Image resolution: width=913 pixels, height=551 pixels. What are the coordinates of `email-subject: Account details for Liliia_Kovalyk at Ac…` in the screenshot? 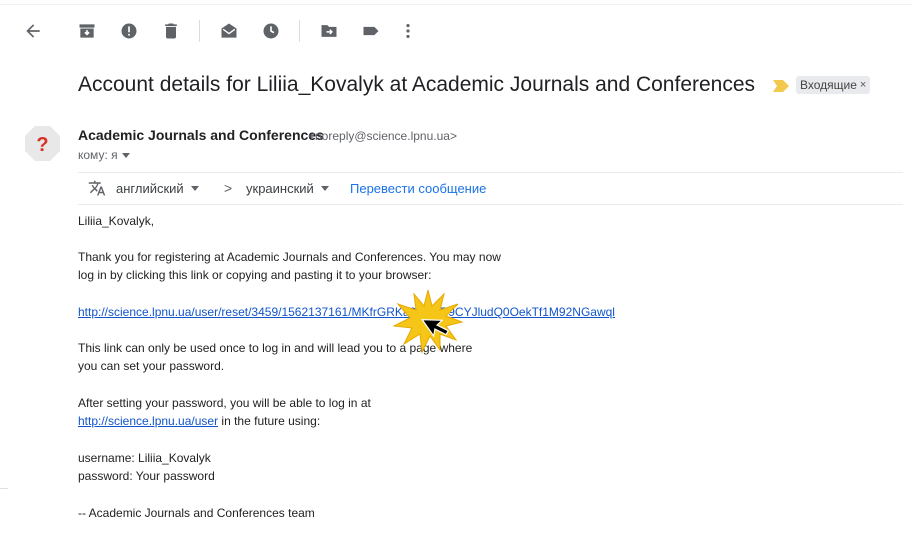 It's located at (417, 84).